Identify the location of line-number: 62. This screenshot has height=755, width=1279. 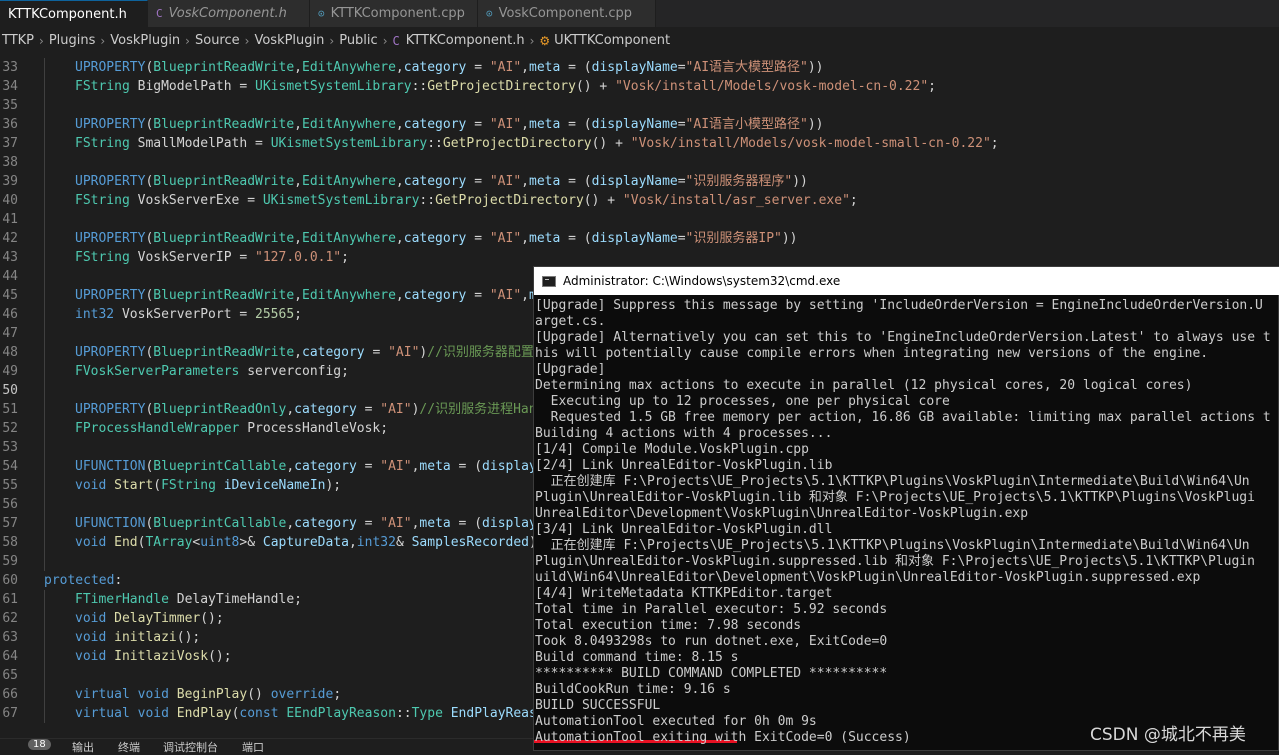
(10, 618).